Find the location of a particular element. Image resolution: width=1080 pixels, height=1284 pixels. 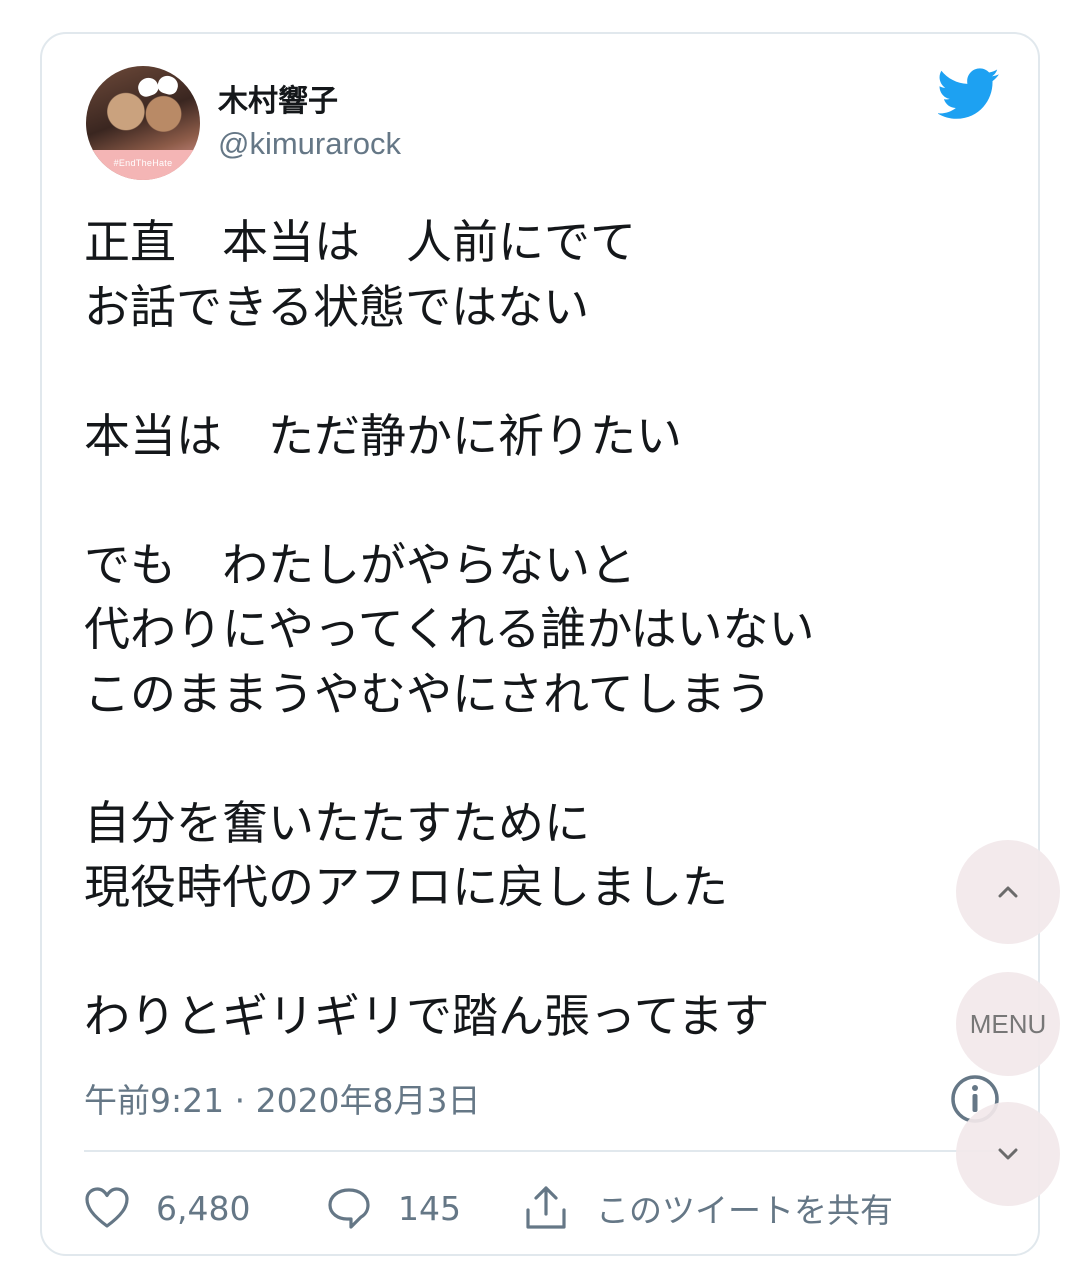

avatar-filter-ear is located at coordinates (168, 85).